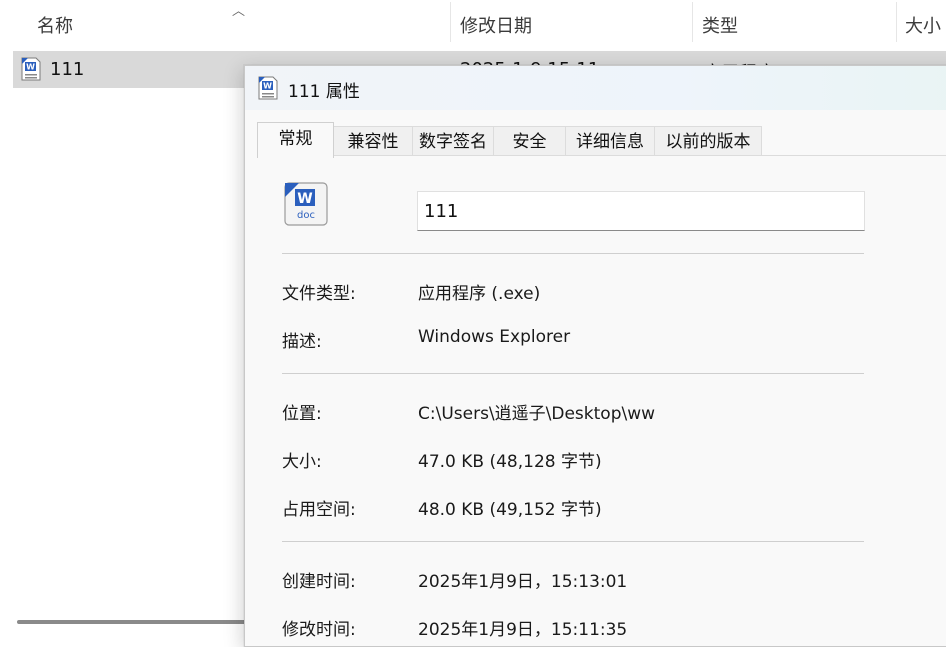 The image size is (946, 647). What do you see at coordinates (523, 582) in the screenshot?
I see `created-value: 2025年1月9日，15:13:01` at bounding box center [523, 582].